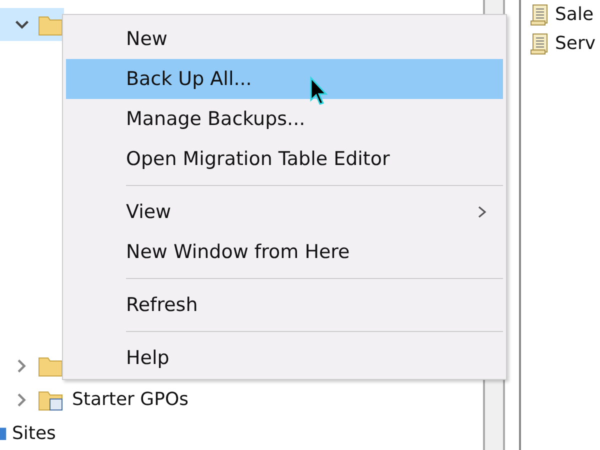 This screenshot has height=450, width=600. I want to click on tree-item: Starter GPOs, so click(94, 400).